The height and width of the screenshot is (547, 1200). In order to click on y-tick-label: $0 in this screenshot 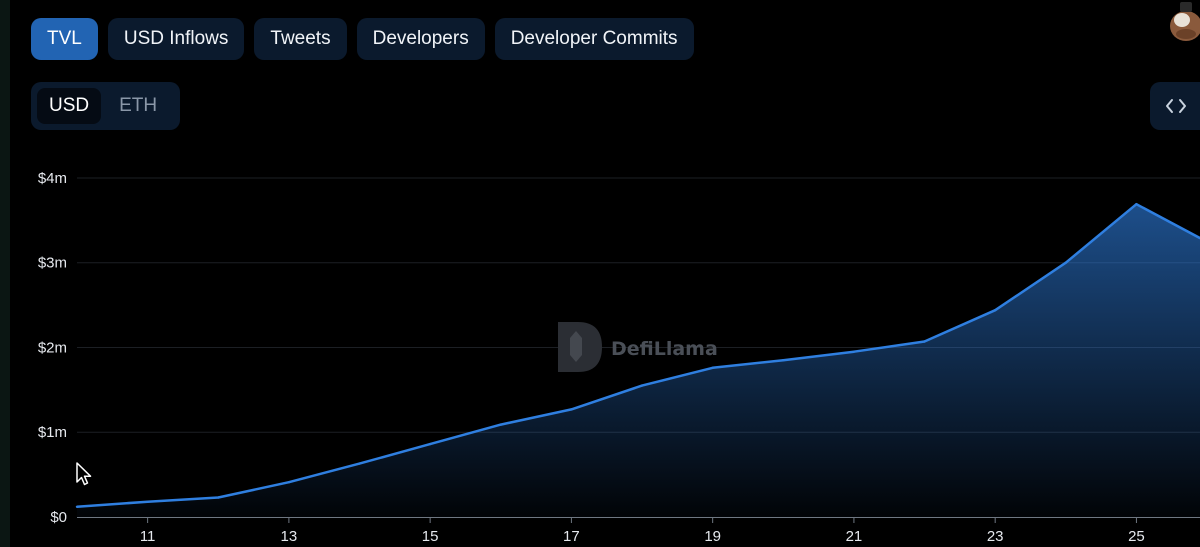, I will do `click(58, 517)`.